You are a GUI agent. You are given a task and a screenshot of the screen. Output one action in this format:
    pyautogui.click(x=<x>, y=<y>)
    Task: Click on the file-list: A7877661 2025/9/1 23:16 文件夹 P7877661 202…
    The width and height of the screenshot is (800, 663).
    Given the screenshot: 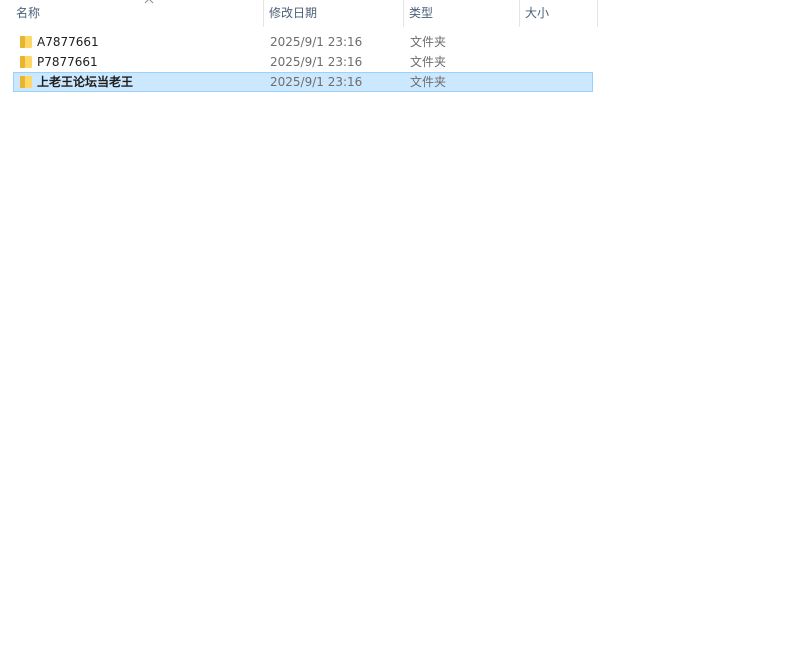 What is the action you would take?
    pyautogui.click(x=304, y=62)
    